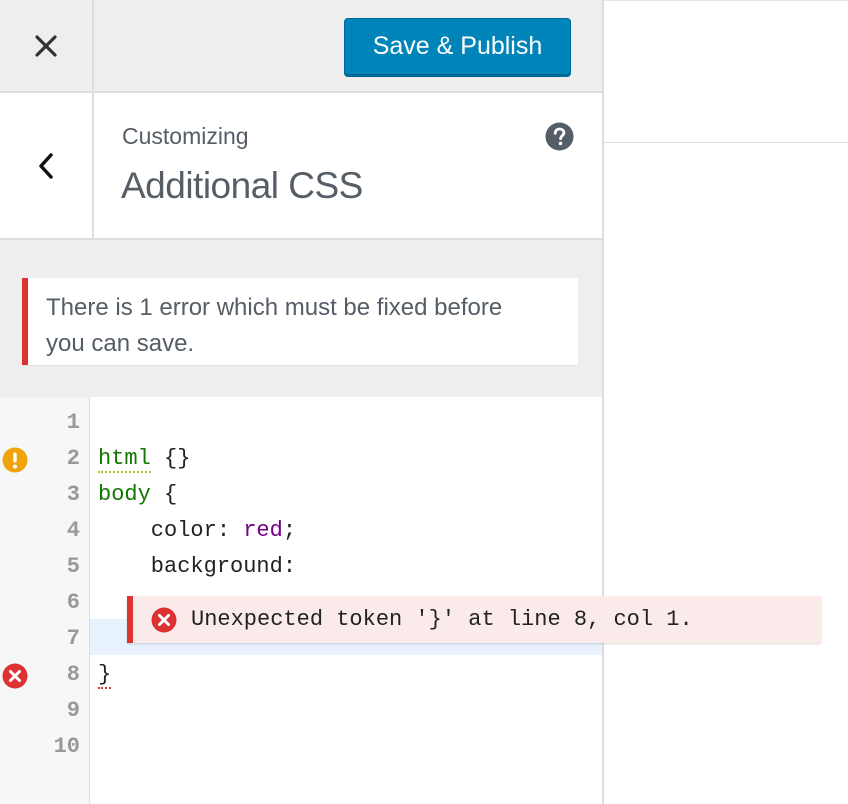 Image resolution: width=848 pixels, height=804 pixels. Describe the element at coordinates (301, 459) in the screenshot. I see `code-line-2: 2 html {}` at that location.